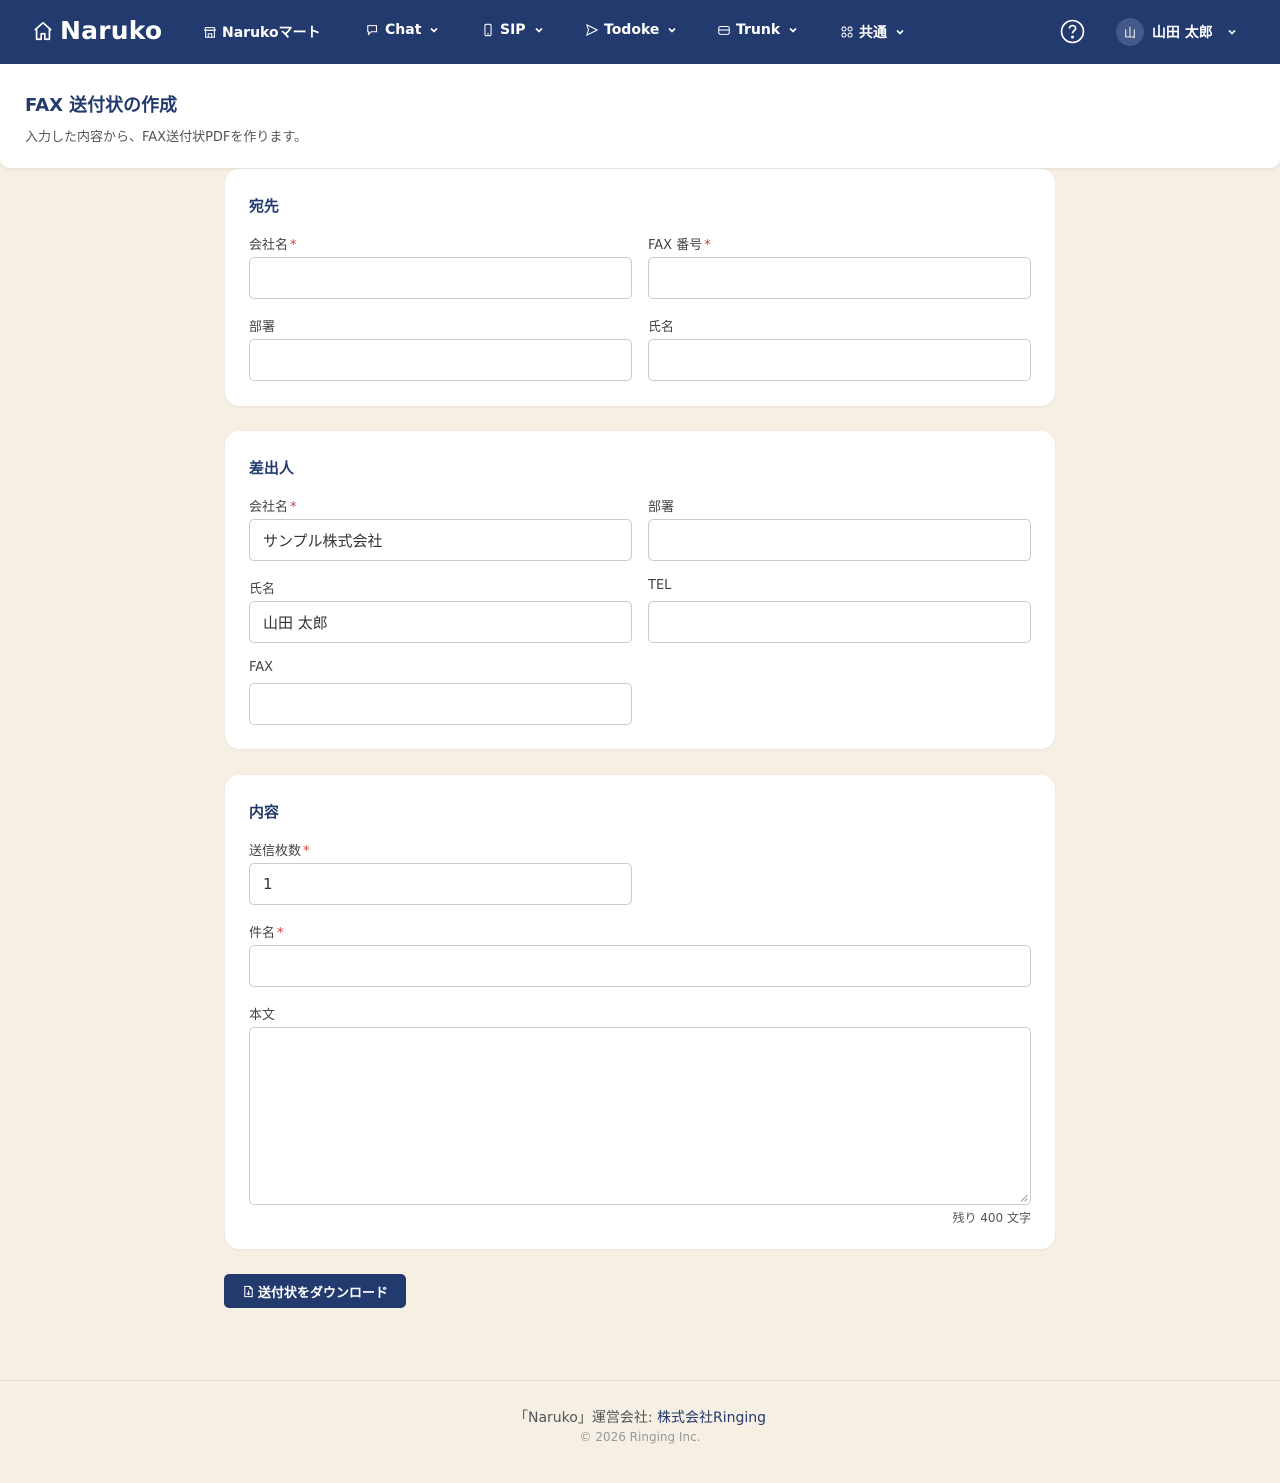 The height and width of the screenshot is (1483, 1280). What do you see at coordinates (43, 30) in the screenshot?
I see `home-icon` at bounding box center [43, 30].